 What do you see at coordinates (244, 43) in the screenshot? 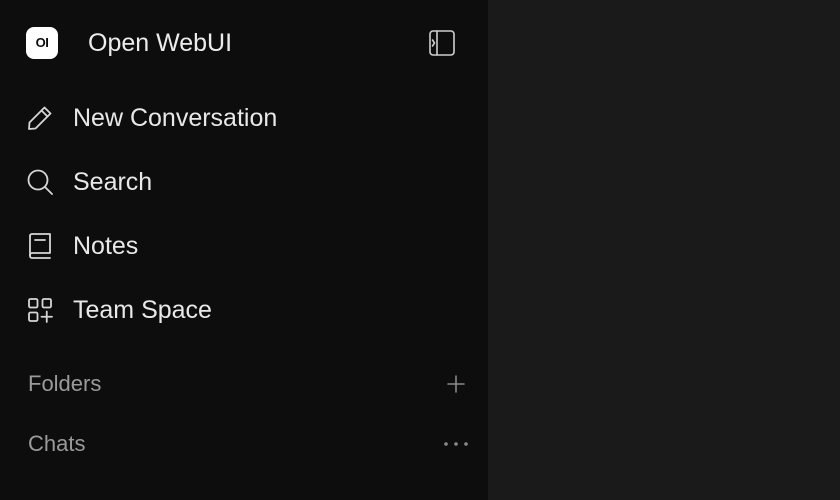
I see `sidebar-header: OI Open WebUI` at bounding box center [244, 43].